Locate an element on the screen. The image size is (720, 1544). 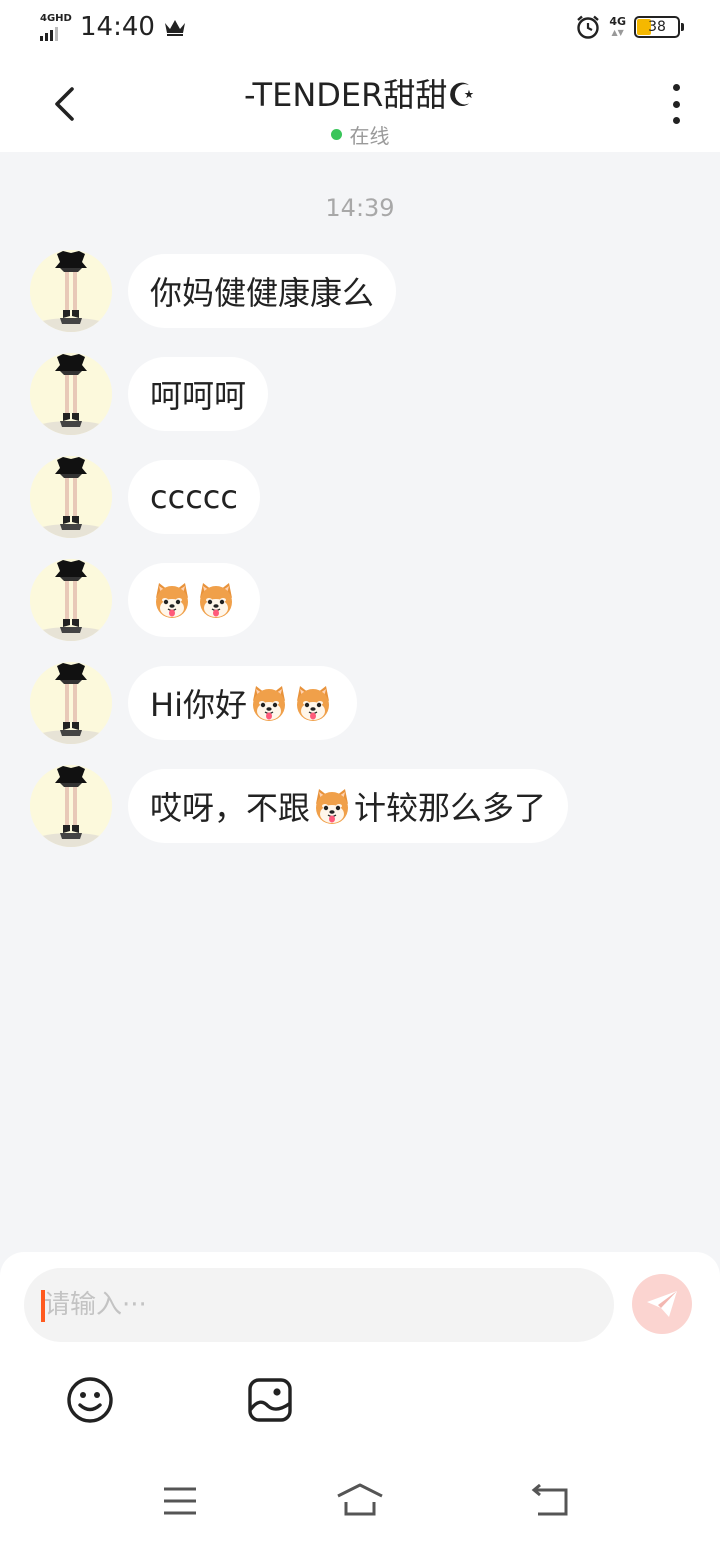
message-row: Hi你好 is located at coordinates (193, 703).